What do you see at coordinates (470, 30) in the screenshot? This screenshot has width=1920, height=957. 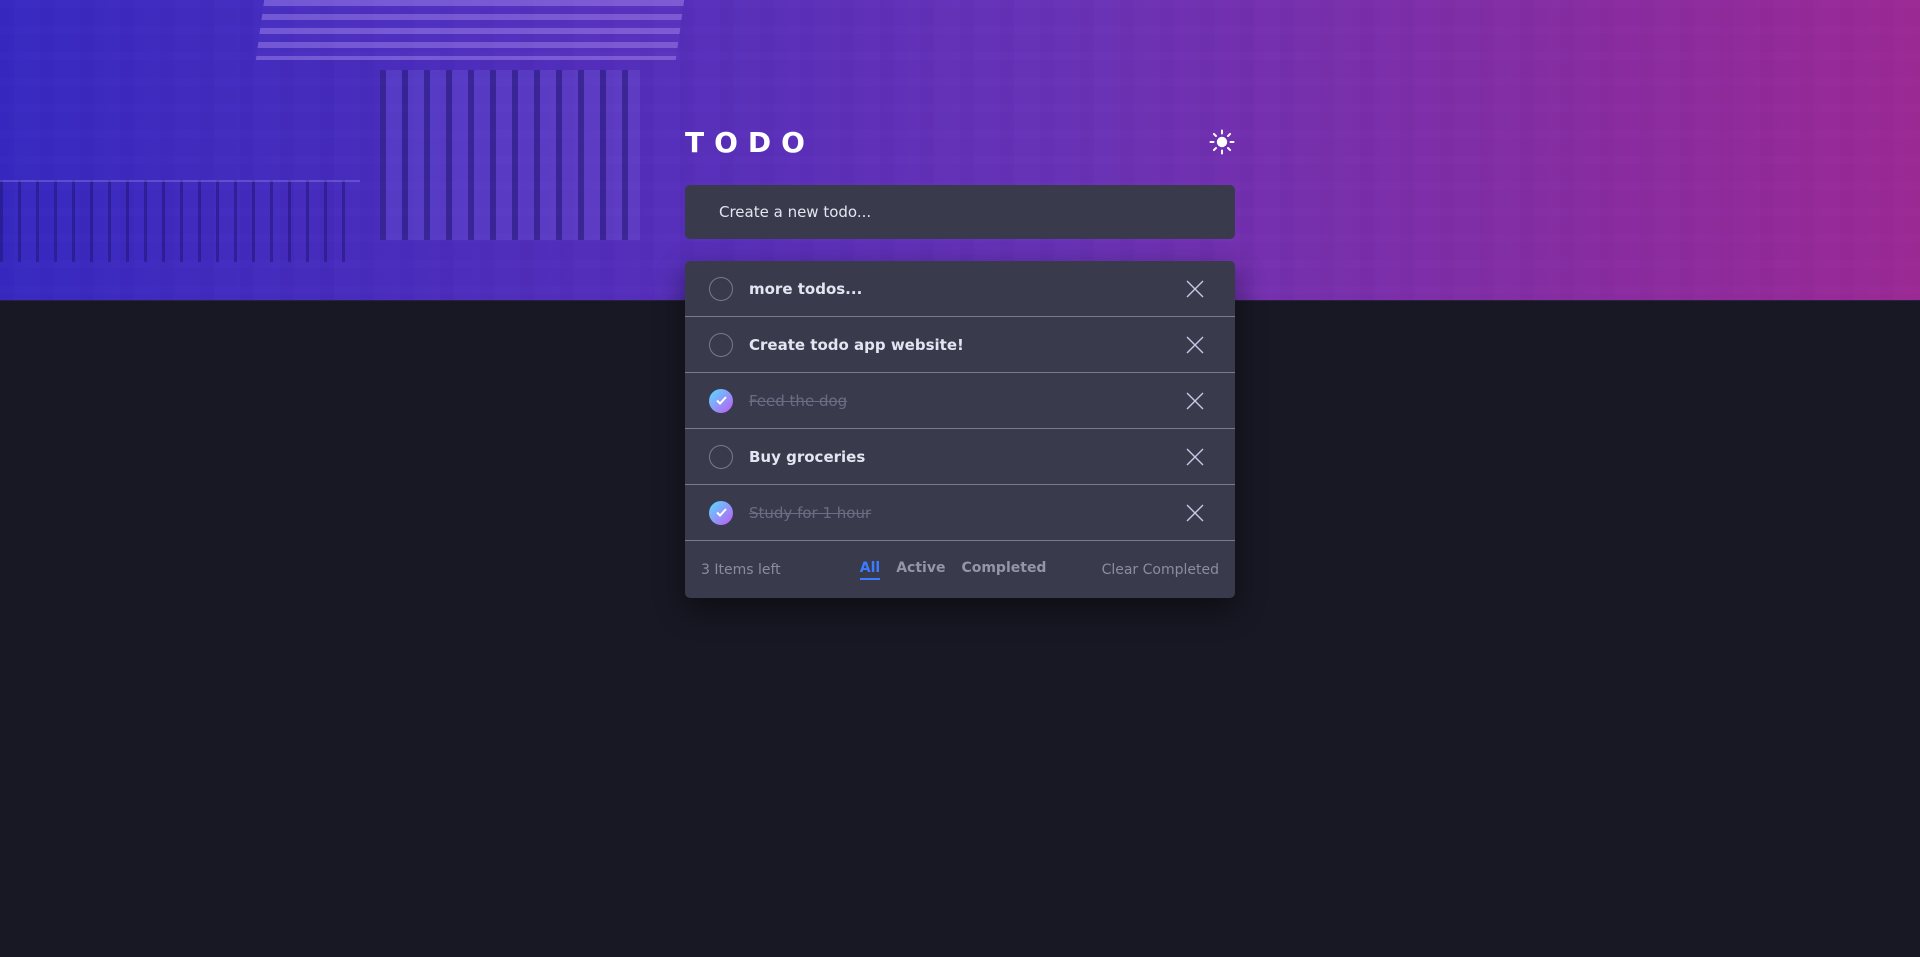 I see `background-ceiling-lights` at bounding box center [470, 30].